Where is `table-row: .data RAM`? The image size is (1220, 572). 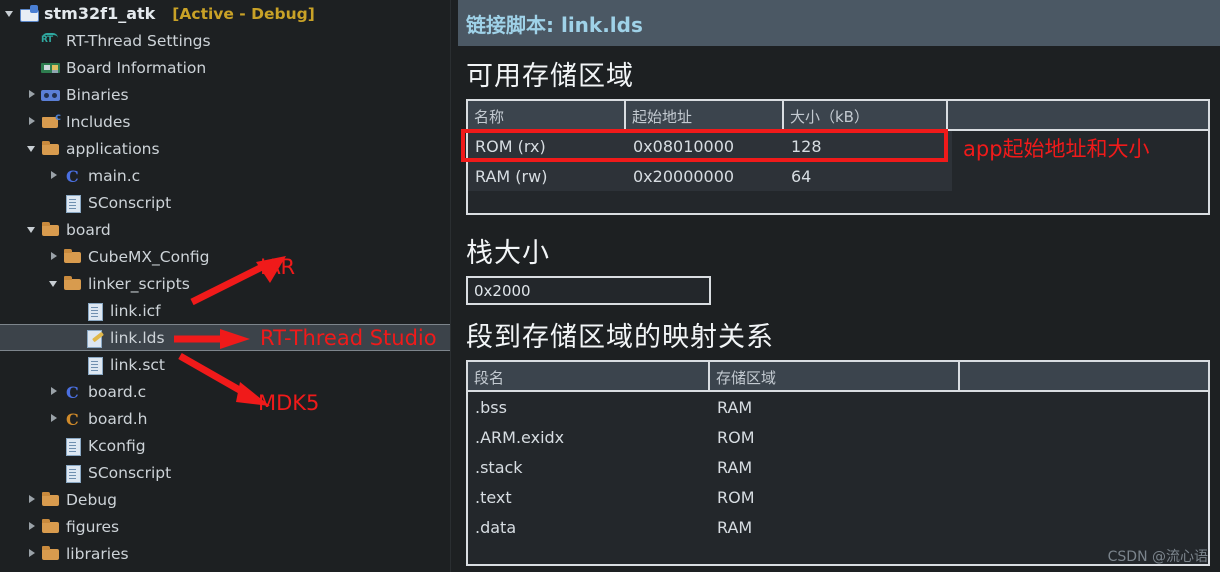 table-row: .data RAM is located at coordinates (838, 527).